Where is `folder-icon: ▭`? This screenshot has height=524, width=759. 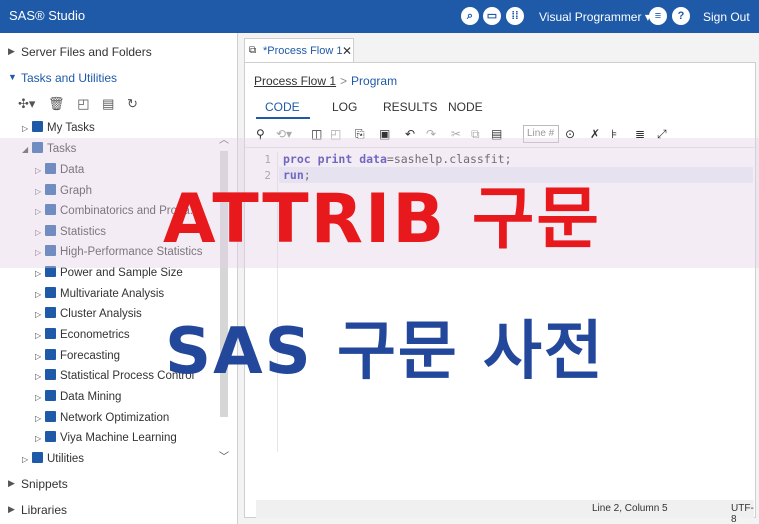 folder-icon: ▭ is located at coordinates (492, 16).